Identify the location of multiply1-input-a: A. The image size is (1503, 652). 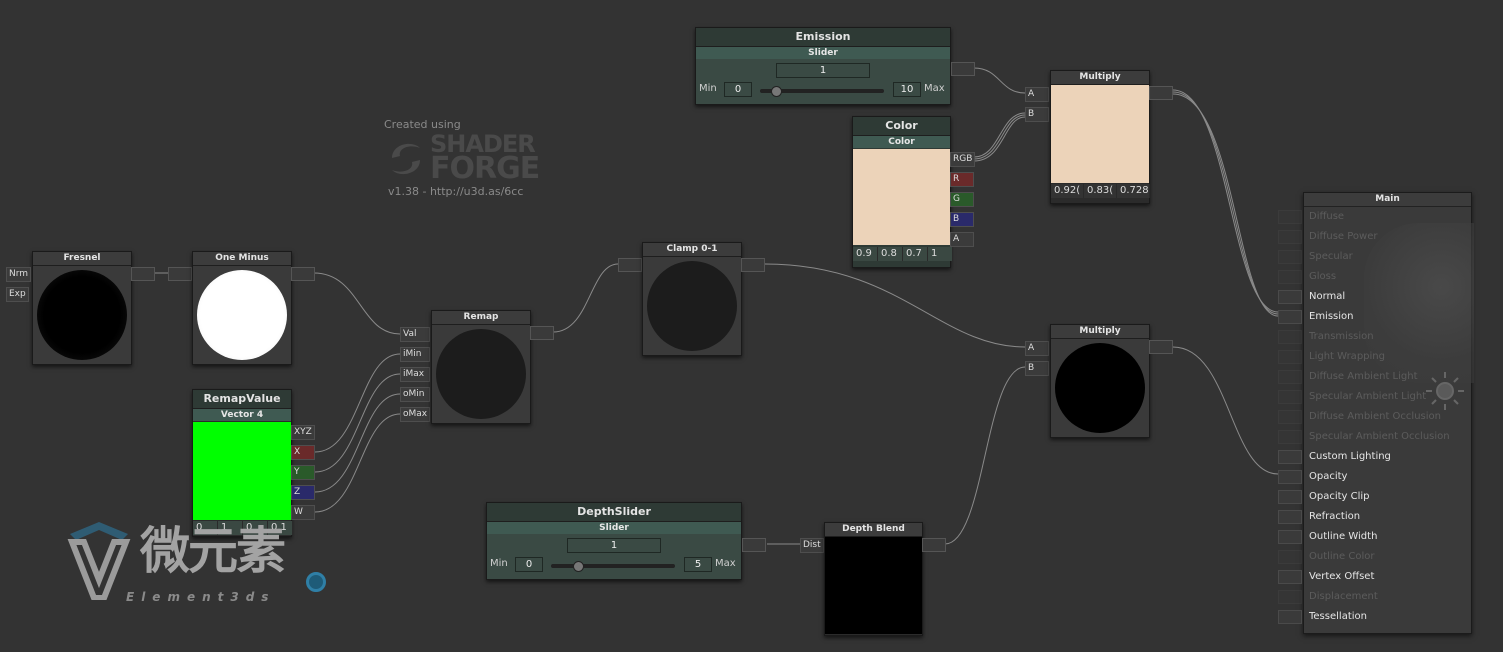
(1037, 94).